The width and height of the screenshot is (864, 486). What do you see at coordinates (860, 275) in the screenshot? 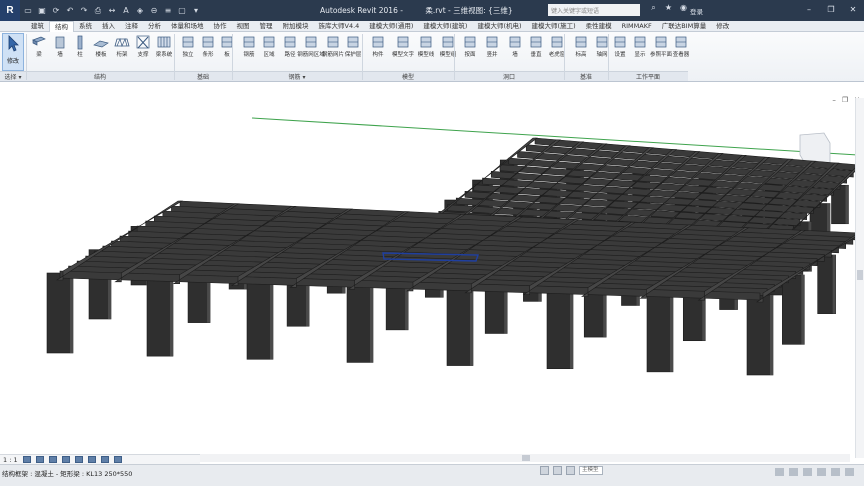
I see `vertical-scroll-thumb` at bounding box center [860, 275].